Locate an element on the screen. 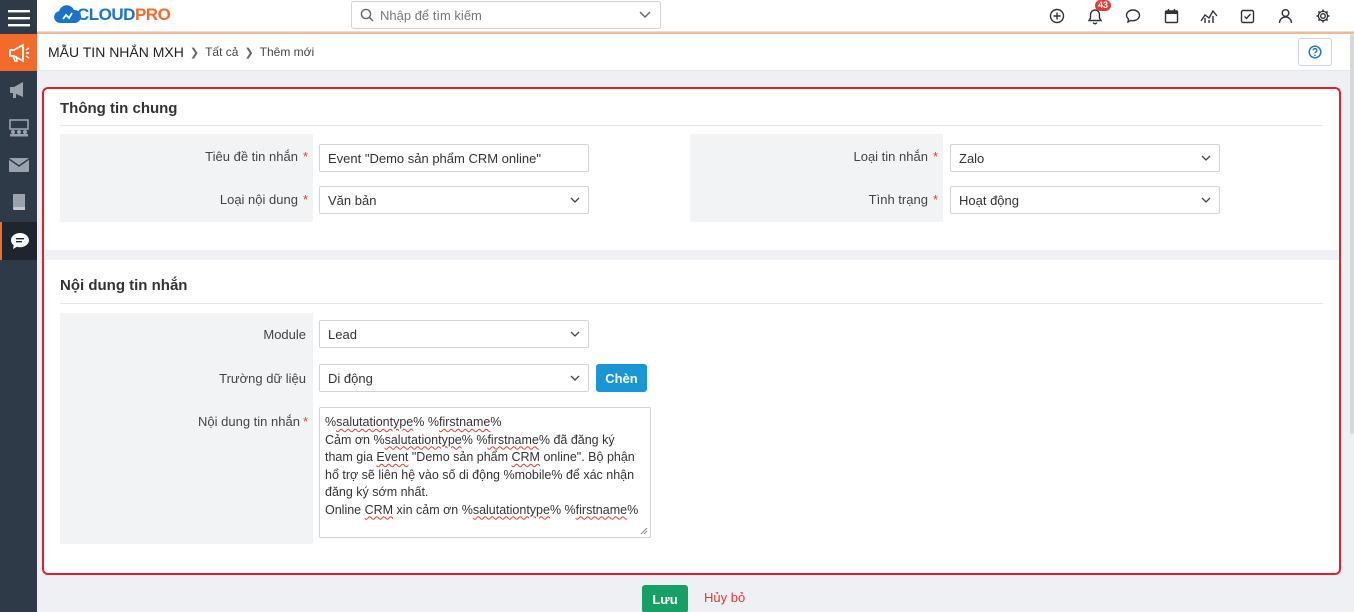  hamburger-icon is located at coordinates (18, 18).